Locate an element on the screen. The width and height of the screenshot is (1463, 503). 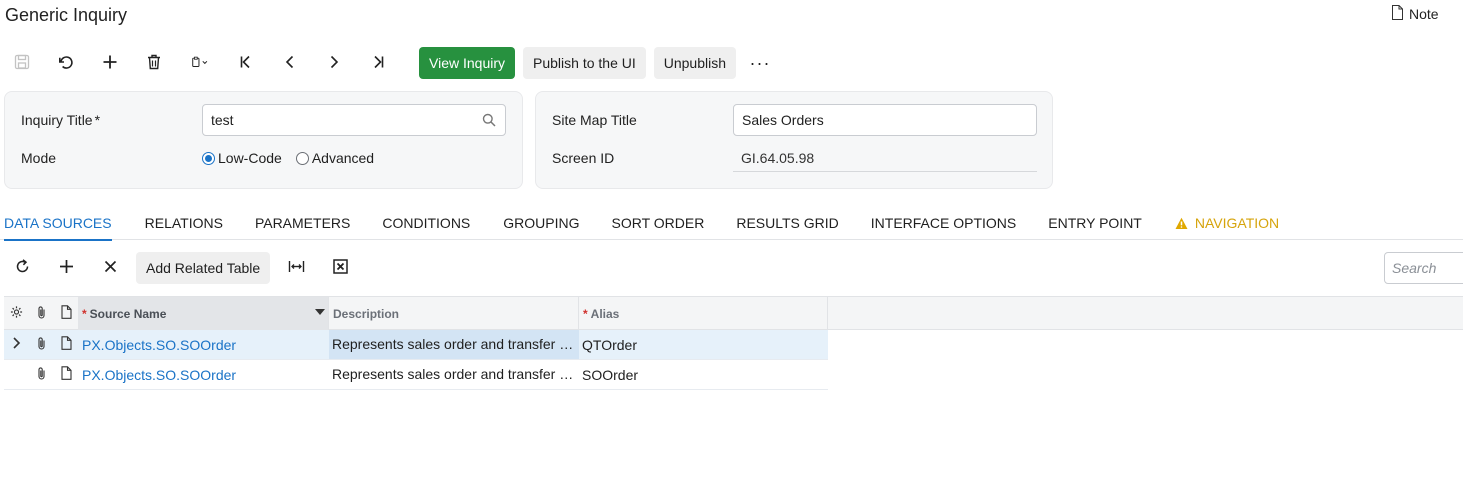
screen-id-field: GI.64.05.98 is located at coordinates (885, 158).